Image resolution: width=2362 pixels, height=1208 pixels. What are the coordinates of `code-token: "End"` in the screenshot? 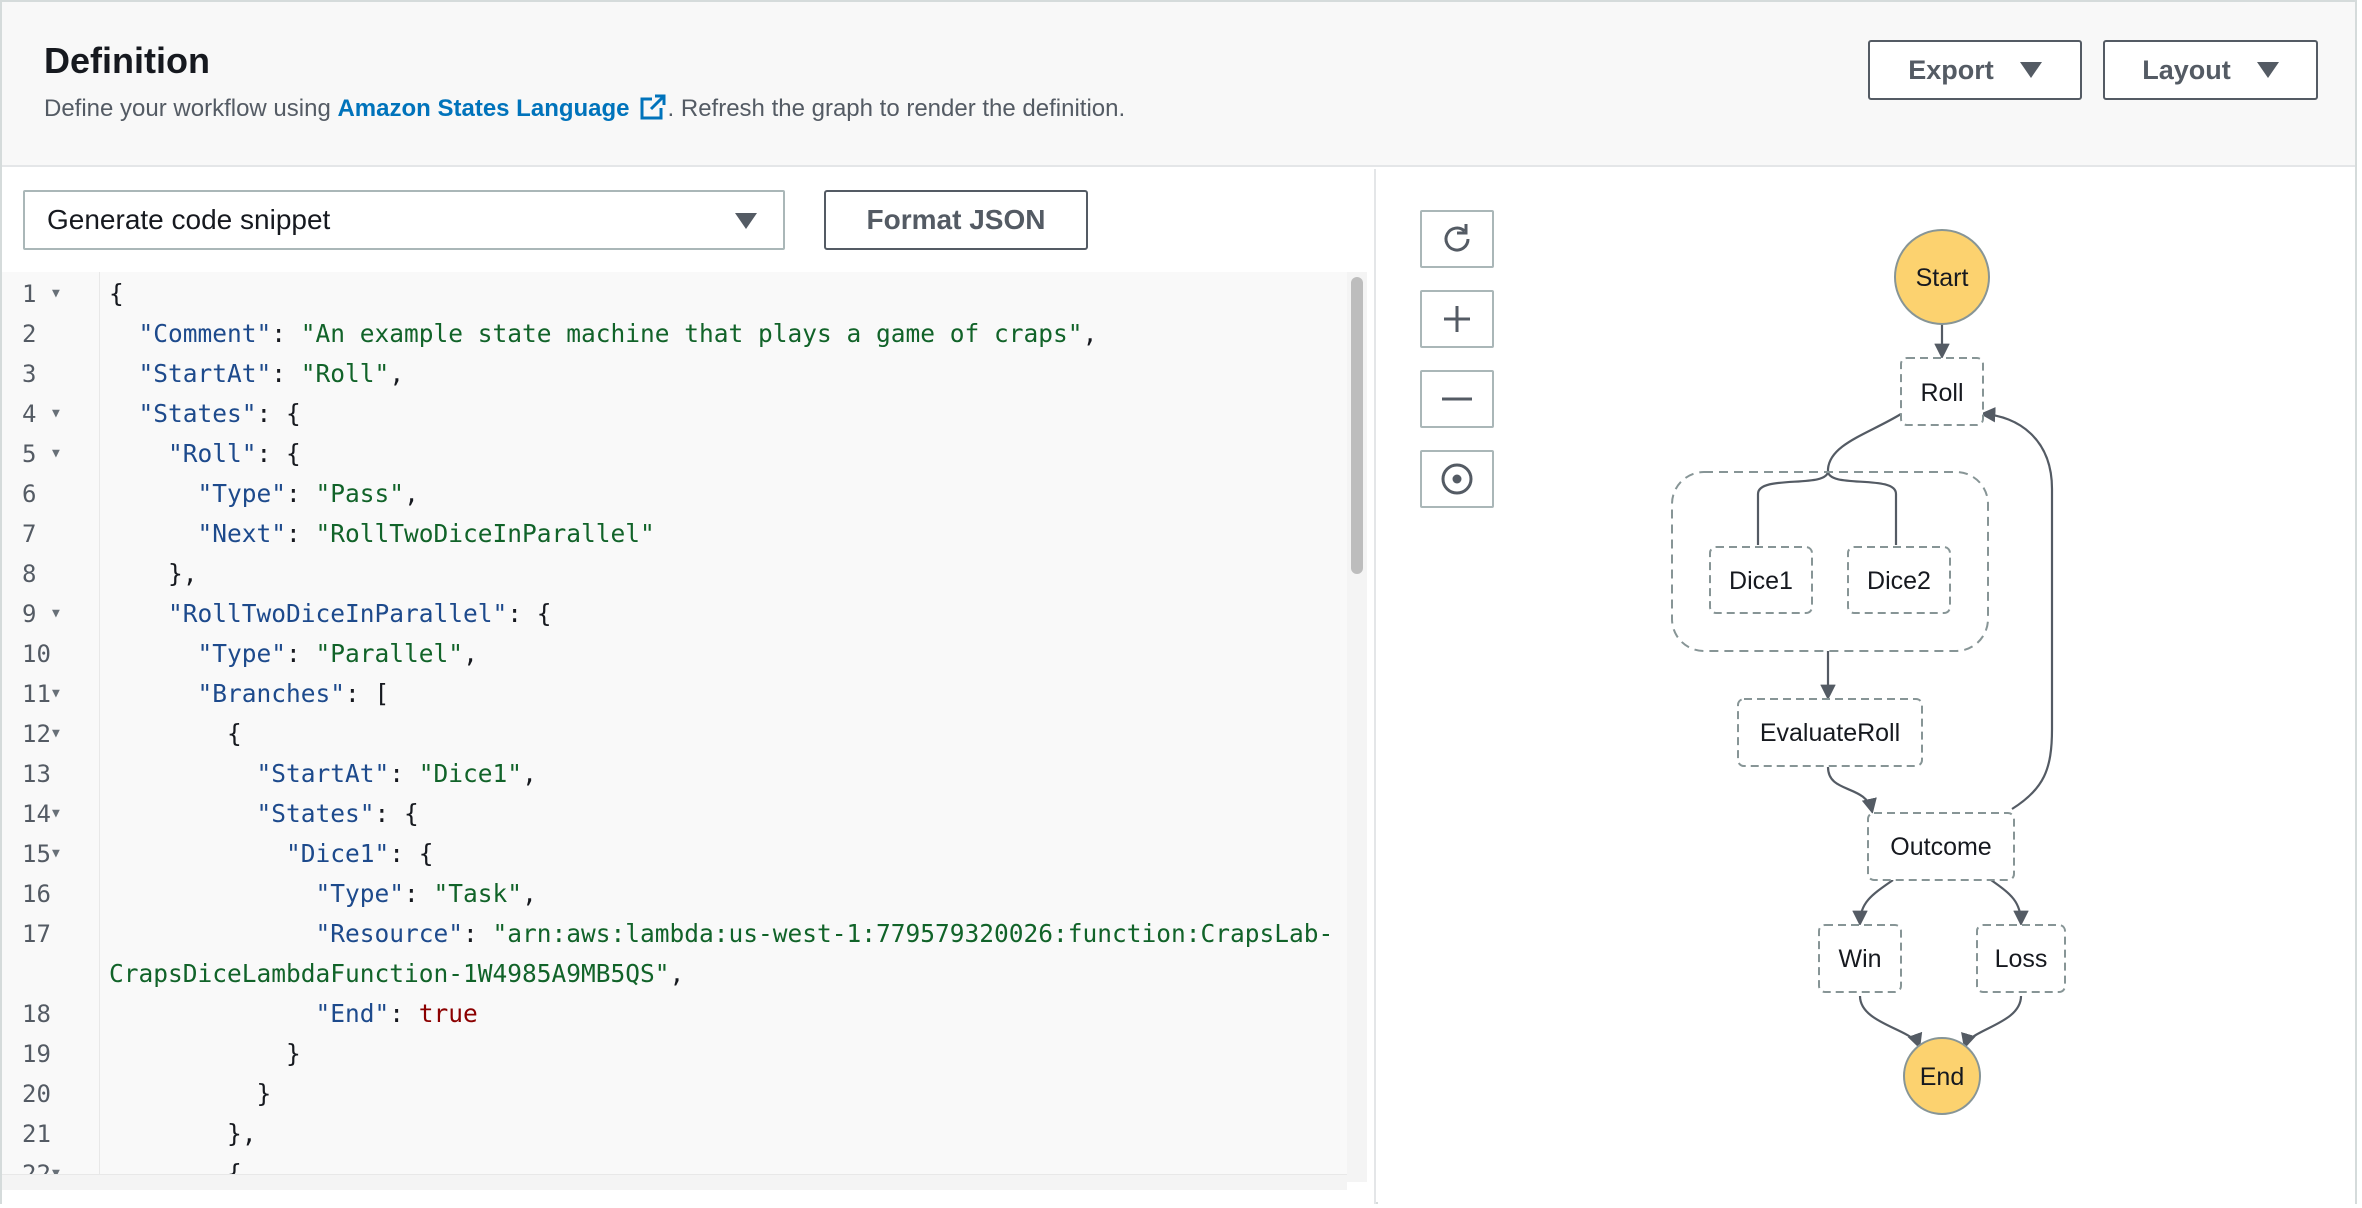 It's located at (352, 1013).